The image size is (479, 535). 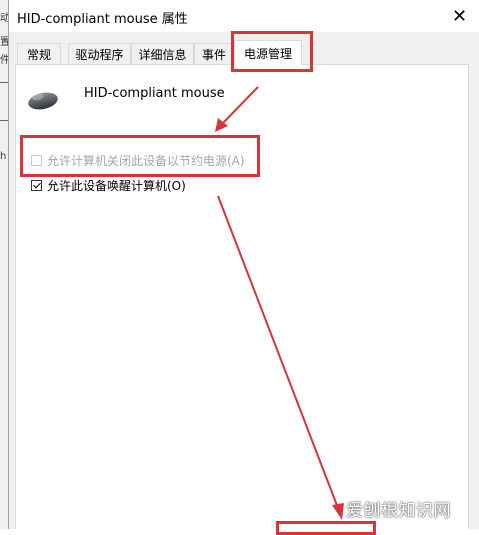 I want to click on device-name: HID-compliant mouse, so click(x=154, y=93).